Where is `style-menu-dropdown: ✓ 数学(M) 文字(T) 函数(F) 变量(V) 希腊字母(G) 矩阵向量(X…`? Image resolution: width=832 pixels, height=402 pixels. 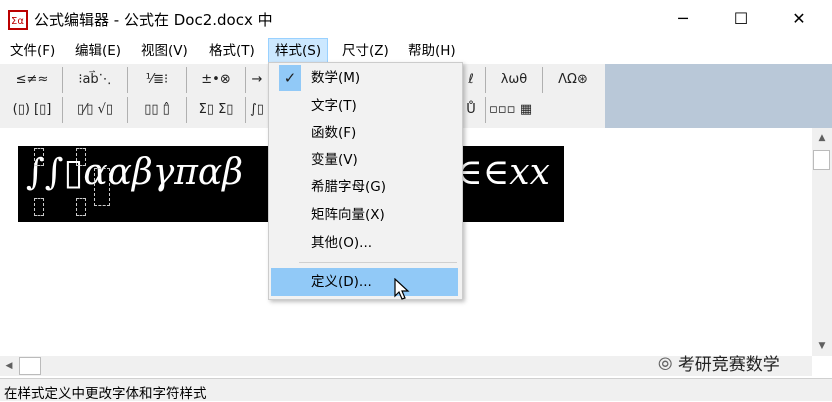
style-menu-dropdown: ✓ 数学(M) 文字(T) 函数(F) 变量(V) 希腊字母(G) 矩阵向量(X… is located at coordinates (365, 181).